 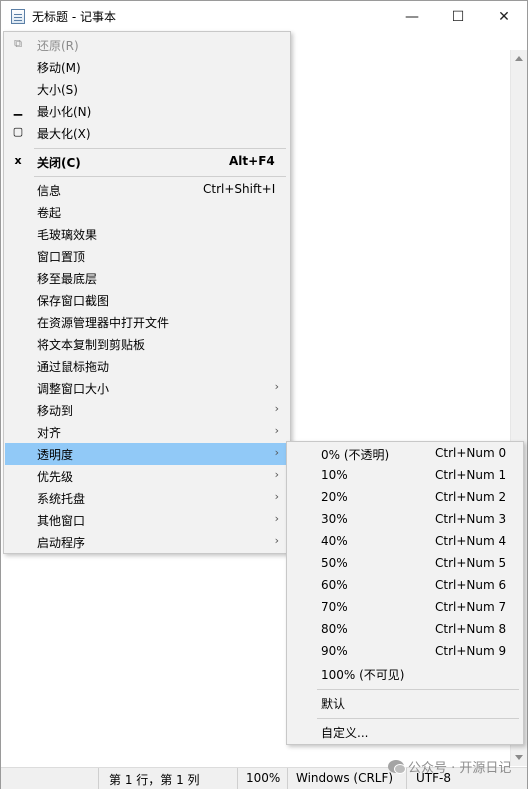 What do you see at coordinates (397, 767) in the screenshot?
I see `wechat-icon` at bounding box center [397, 767].